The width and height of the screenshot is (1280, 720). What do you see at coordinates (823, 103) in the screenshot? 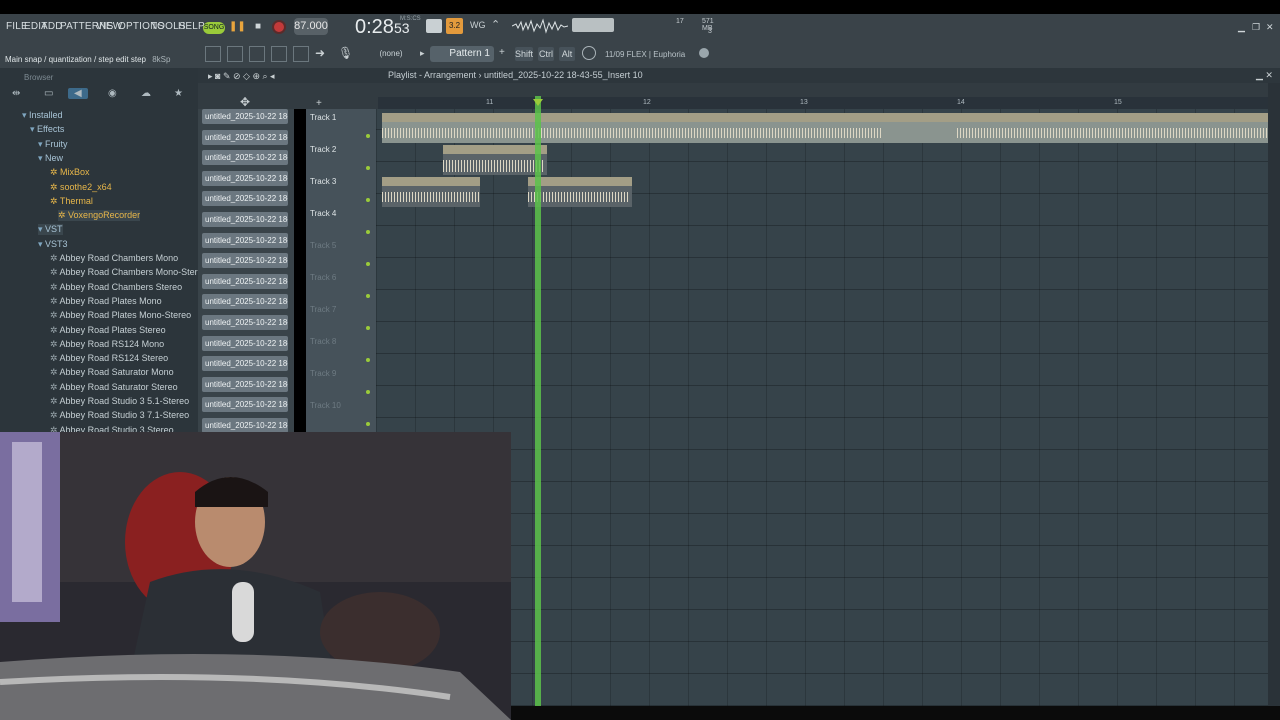
I see `timeline-ruler` at bounding box center [823, 103].